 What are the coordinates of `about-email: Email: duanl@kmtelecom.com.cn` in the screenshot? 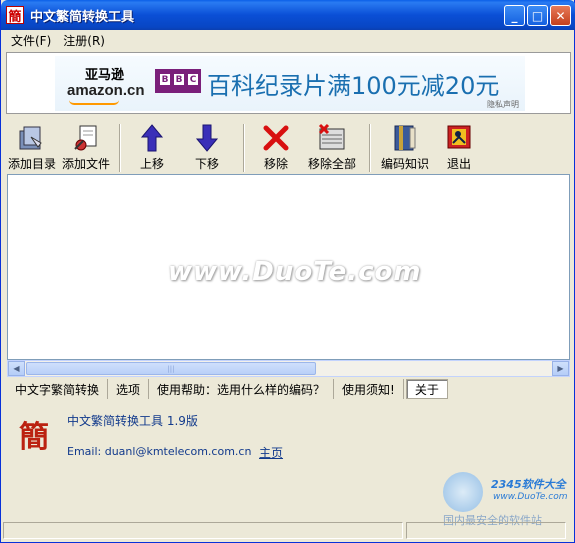 It's located at (159, 451).